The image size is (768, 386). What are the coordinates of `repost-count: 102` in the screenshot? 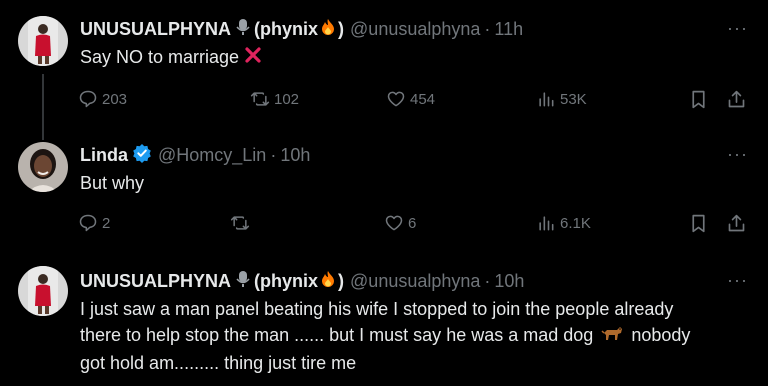 It's located at (287, 99).